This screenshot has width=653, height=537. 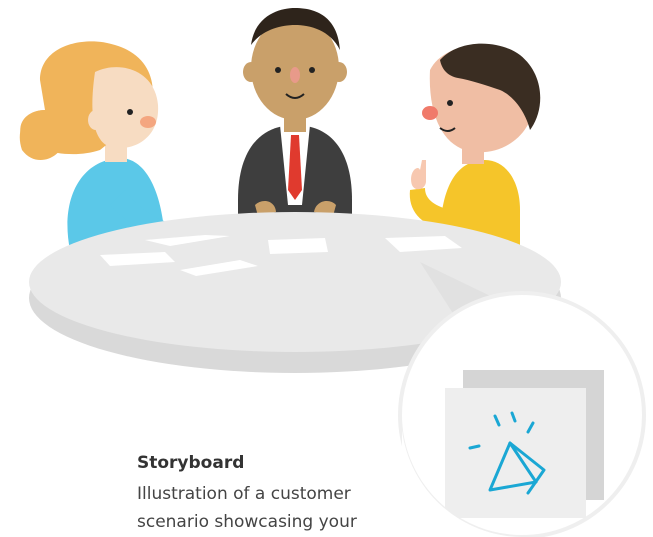 What do you see at coordinates (278, 70) in the screenshot?
I see `center-eye-left` at bounding box center [278, 70].